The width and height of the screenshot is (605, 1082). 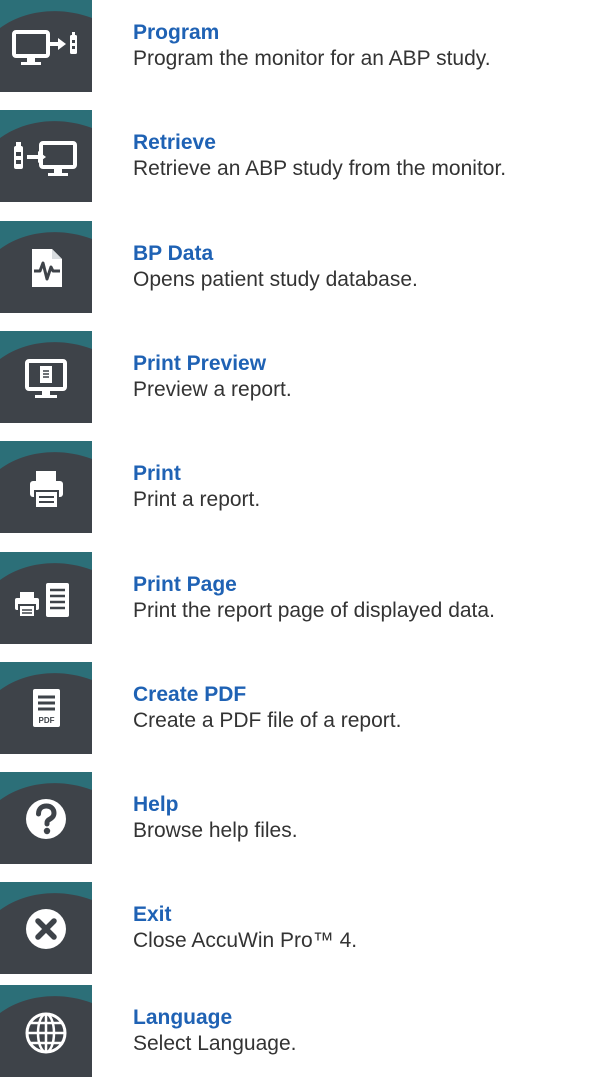 I want to click on print-preview-icon, so click(x=46, y=378).